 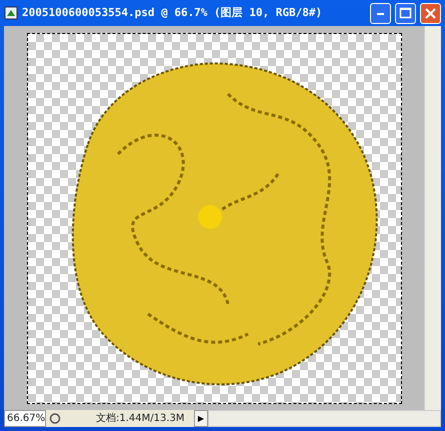 I want to click on document-size-info: 文档:1.44M/13.3M, so click(x=140, y=419).